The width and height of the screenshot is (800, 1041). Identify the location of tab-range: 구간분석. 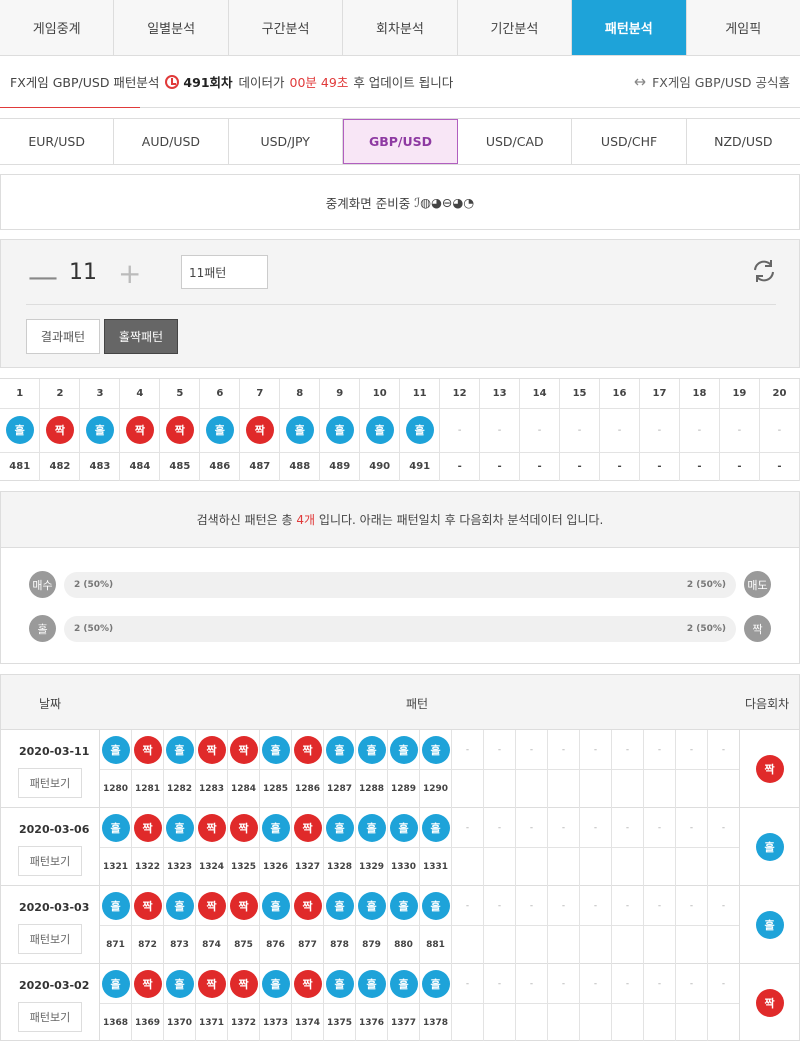
(286, 27).